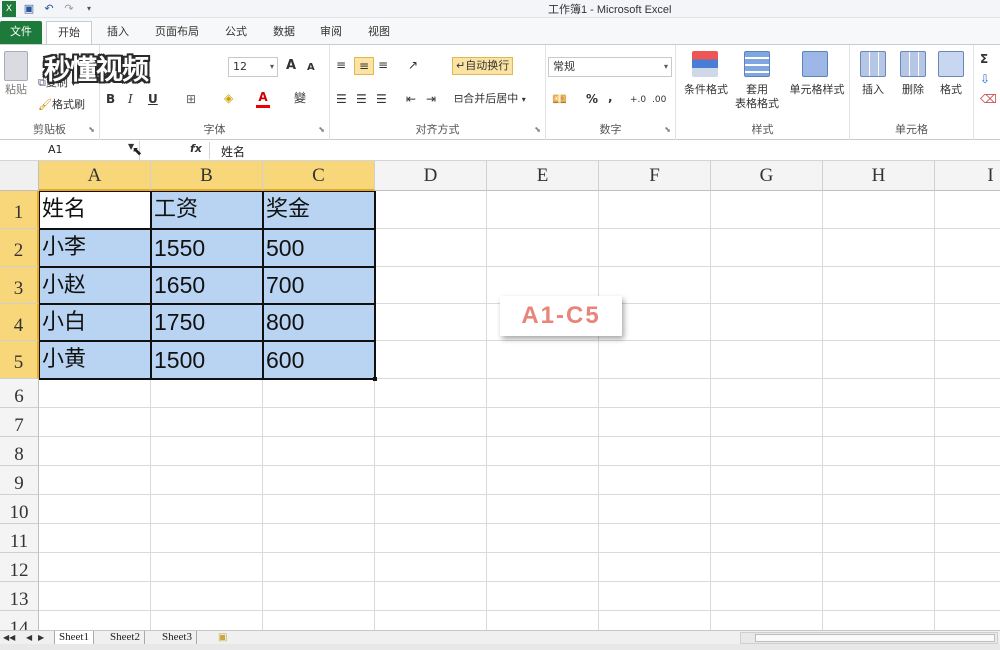 The width and height of the screenshot is (1000, 650). Describe the element at coordinates (592, 99) in the screenshot. I see `percent-button: %` at that location.